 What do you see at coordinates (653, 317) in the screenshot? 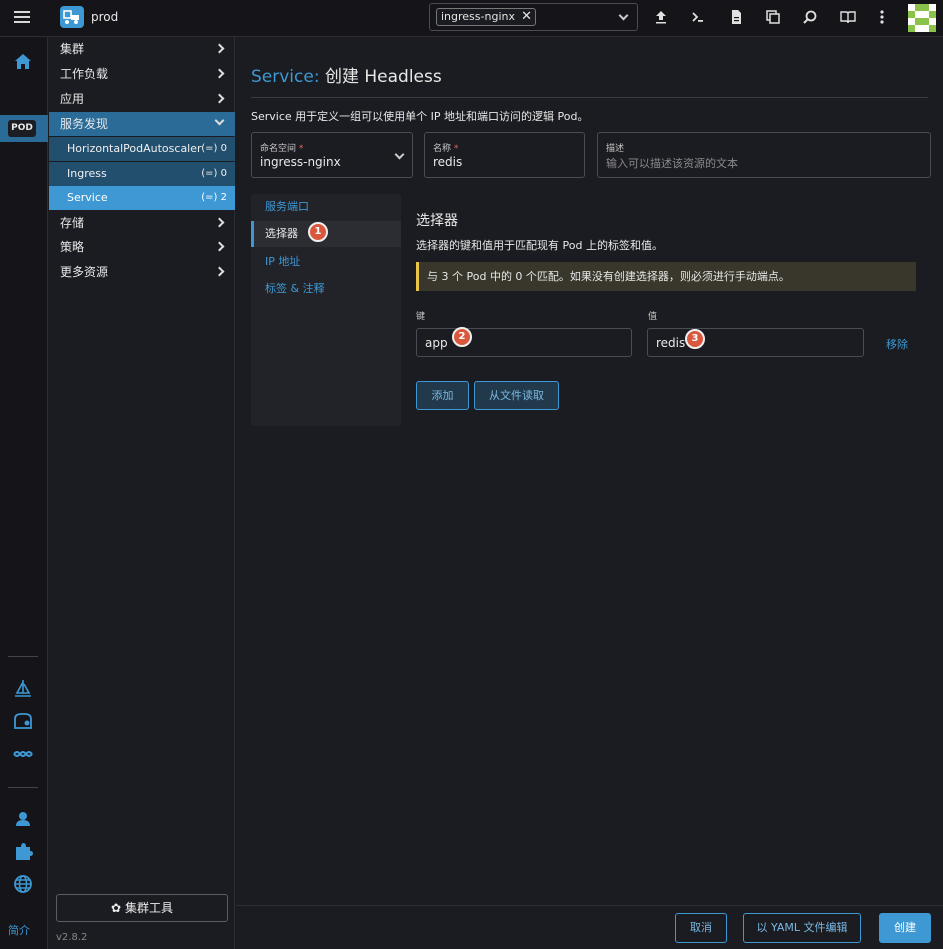
I see `value-column-label: 值` at bounding box center [653, 317].